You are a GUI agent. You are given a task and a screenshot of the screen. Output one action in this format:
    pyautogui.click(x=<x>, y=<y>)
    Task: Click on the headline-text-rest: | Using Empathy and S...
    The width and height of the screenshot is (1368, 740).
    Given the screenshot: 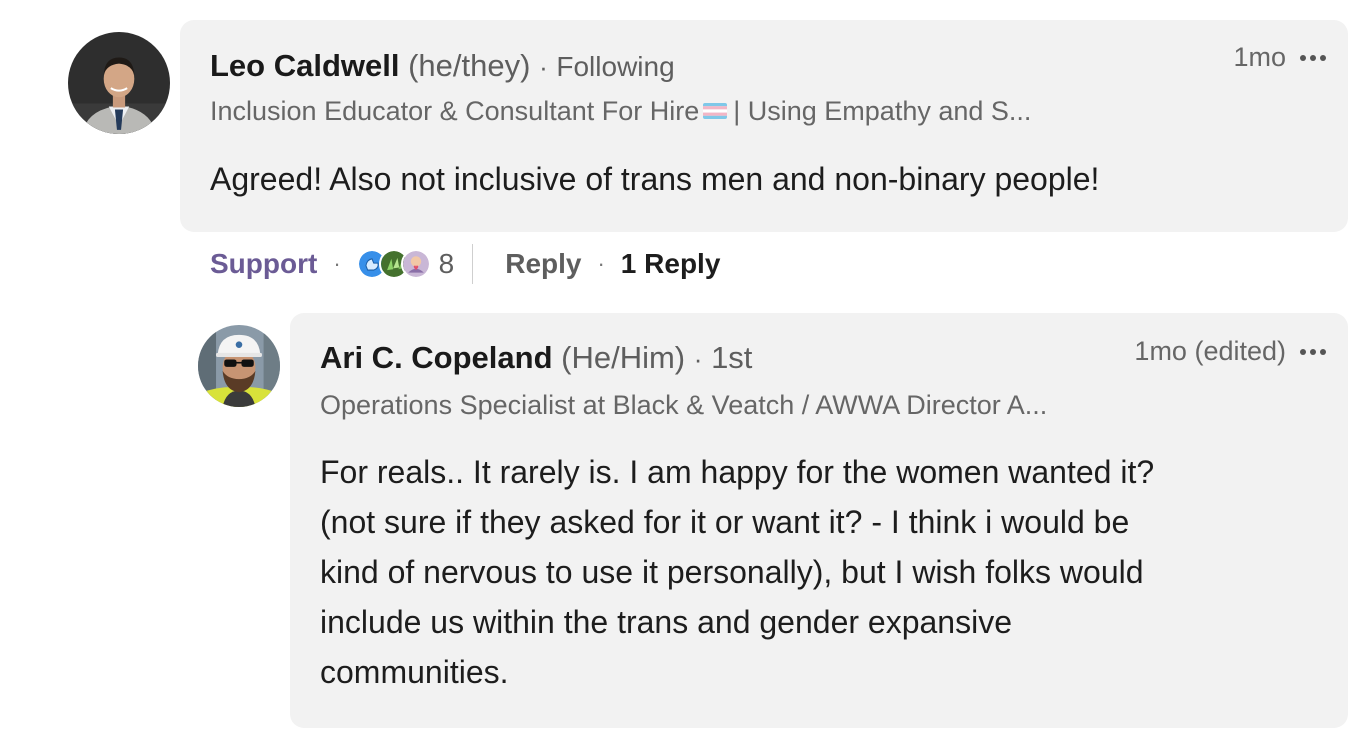 What is the action you would take?
    pyautogui.click(x=882, y=111)
    